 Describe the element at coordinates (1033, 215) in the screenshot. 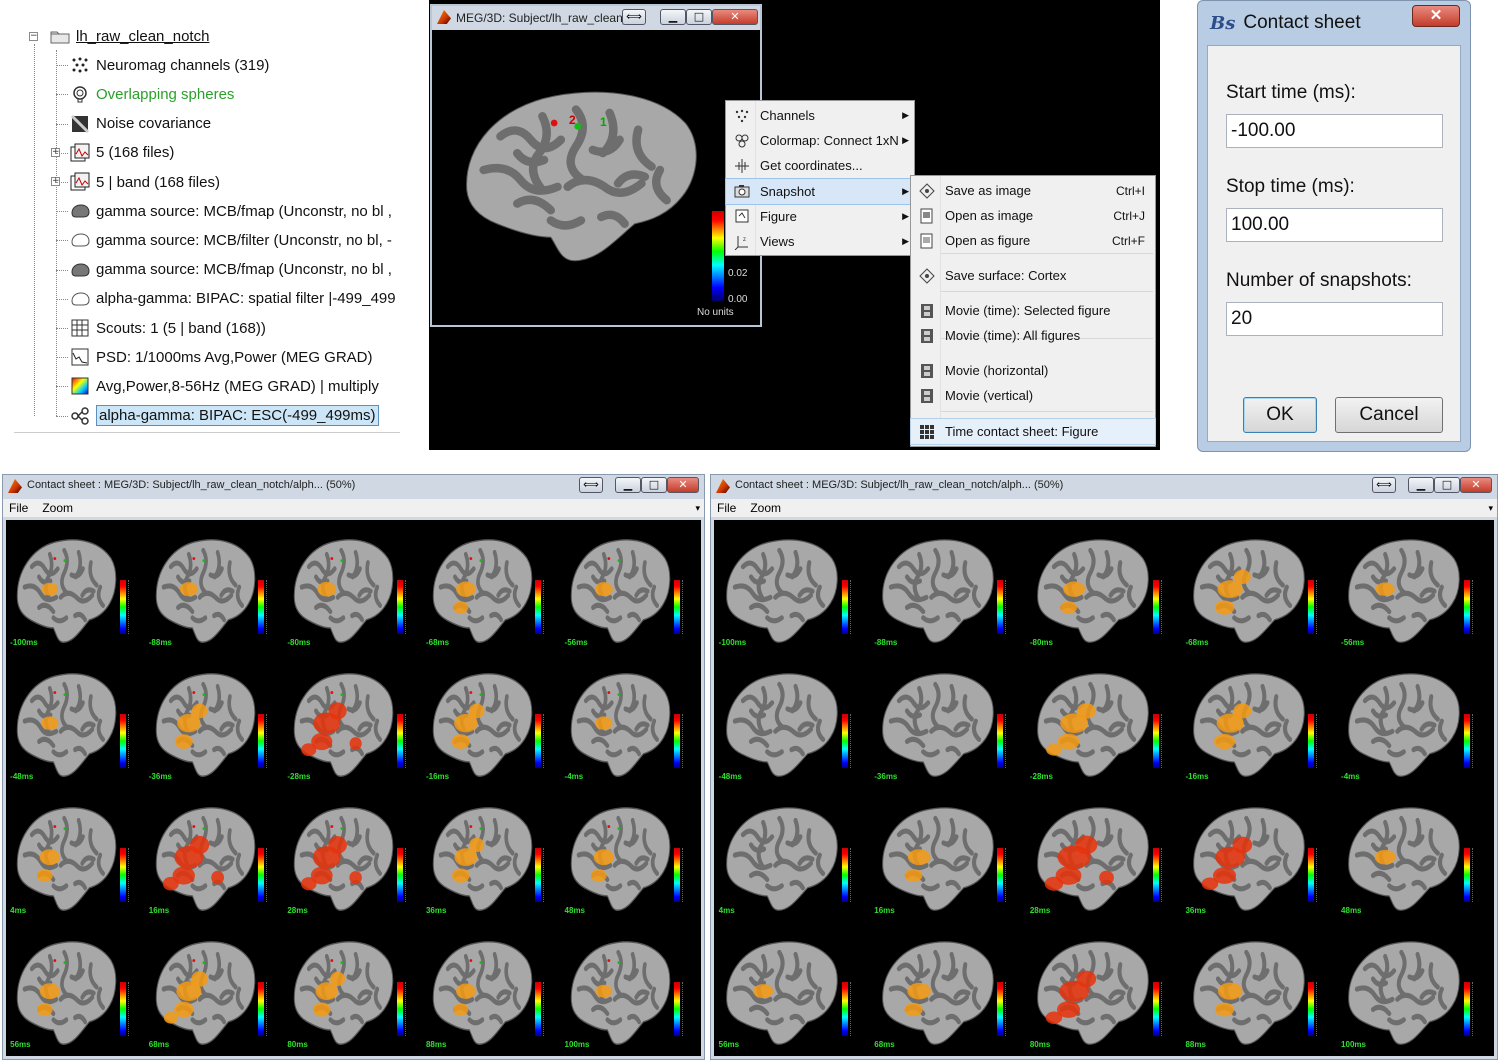

I see `snapshot-item-open-as-image: Open as image Ctrl+J` at that location.